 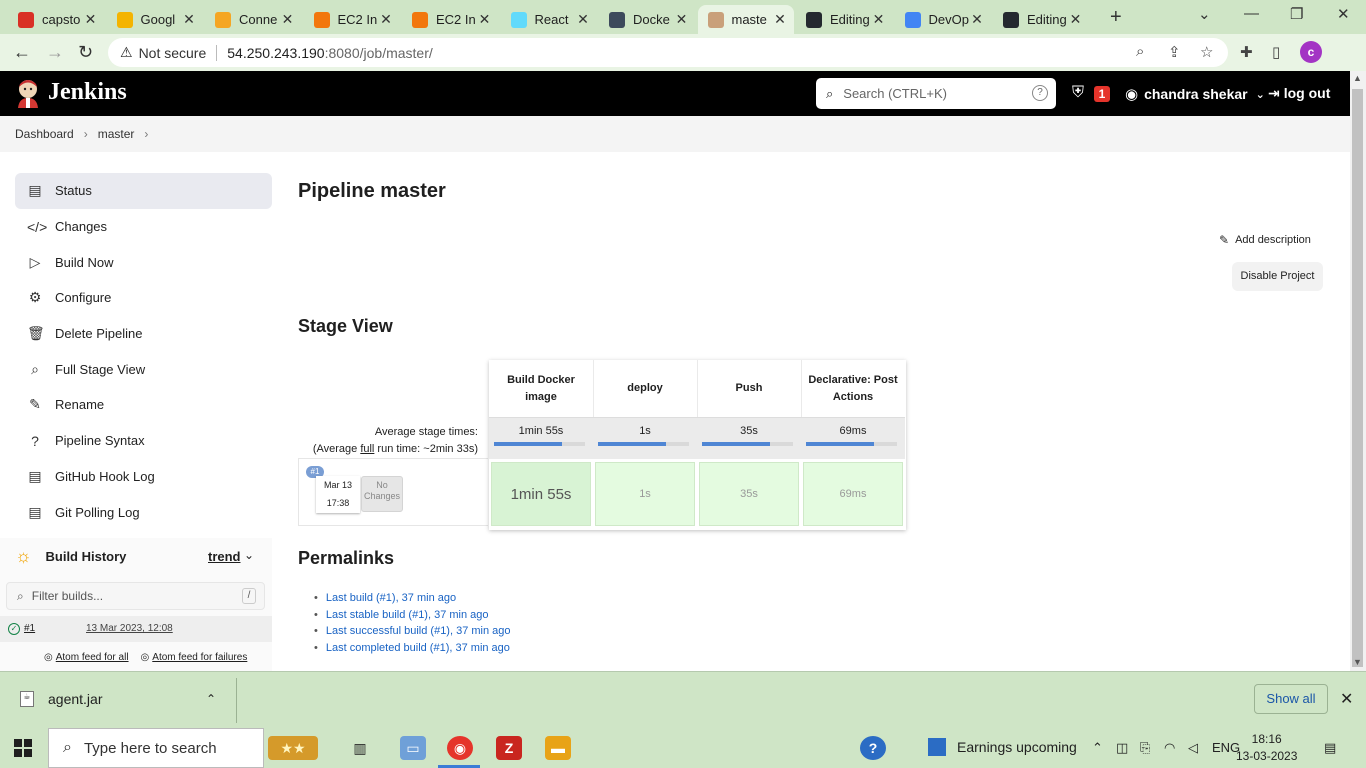 What do you see at coordinates (29, 628) in the screenshot?
I see `build-number-link: #1` at bounding box center [29, 628].